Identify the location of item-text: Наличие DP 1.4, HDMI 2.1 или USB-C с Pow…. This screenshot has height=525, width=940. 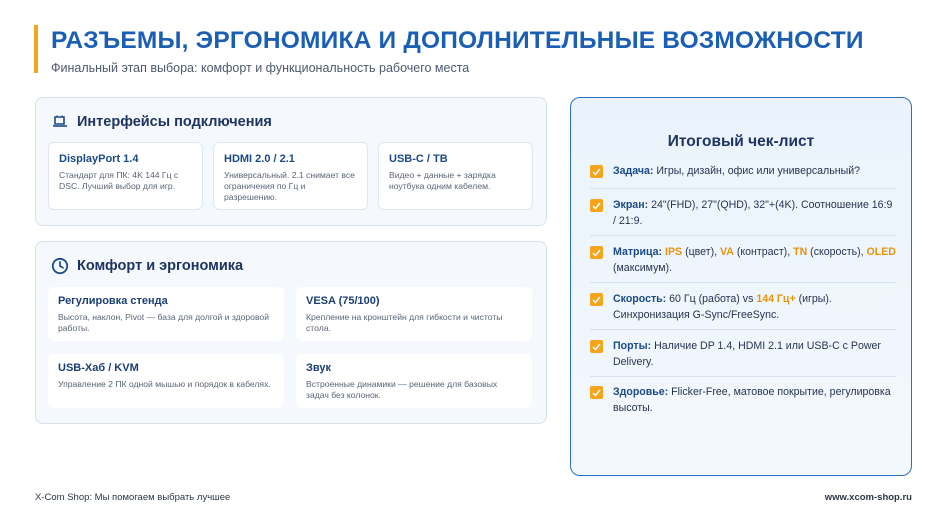
(747, 354).